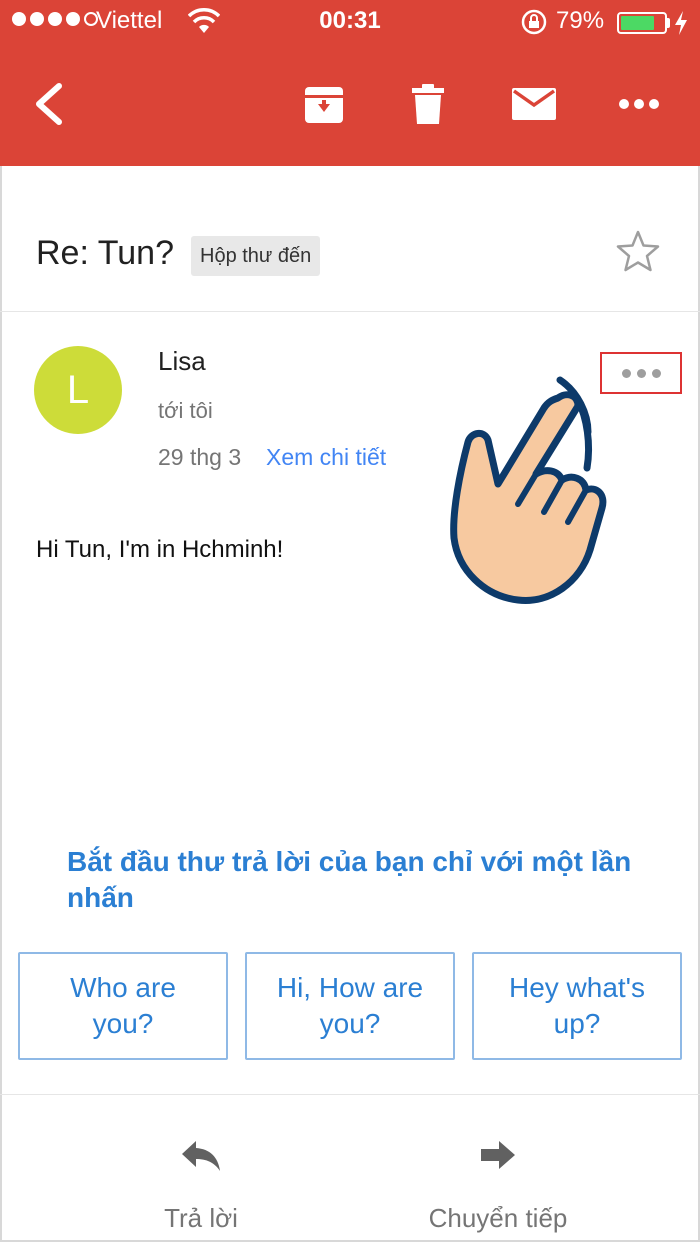  What do you see at coordinates (201, 1218) in the screenshot?
I see `reply-label: Trả lời` at bounding box center [201, 1218].